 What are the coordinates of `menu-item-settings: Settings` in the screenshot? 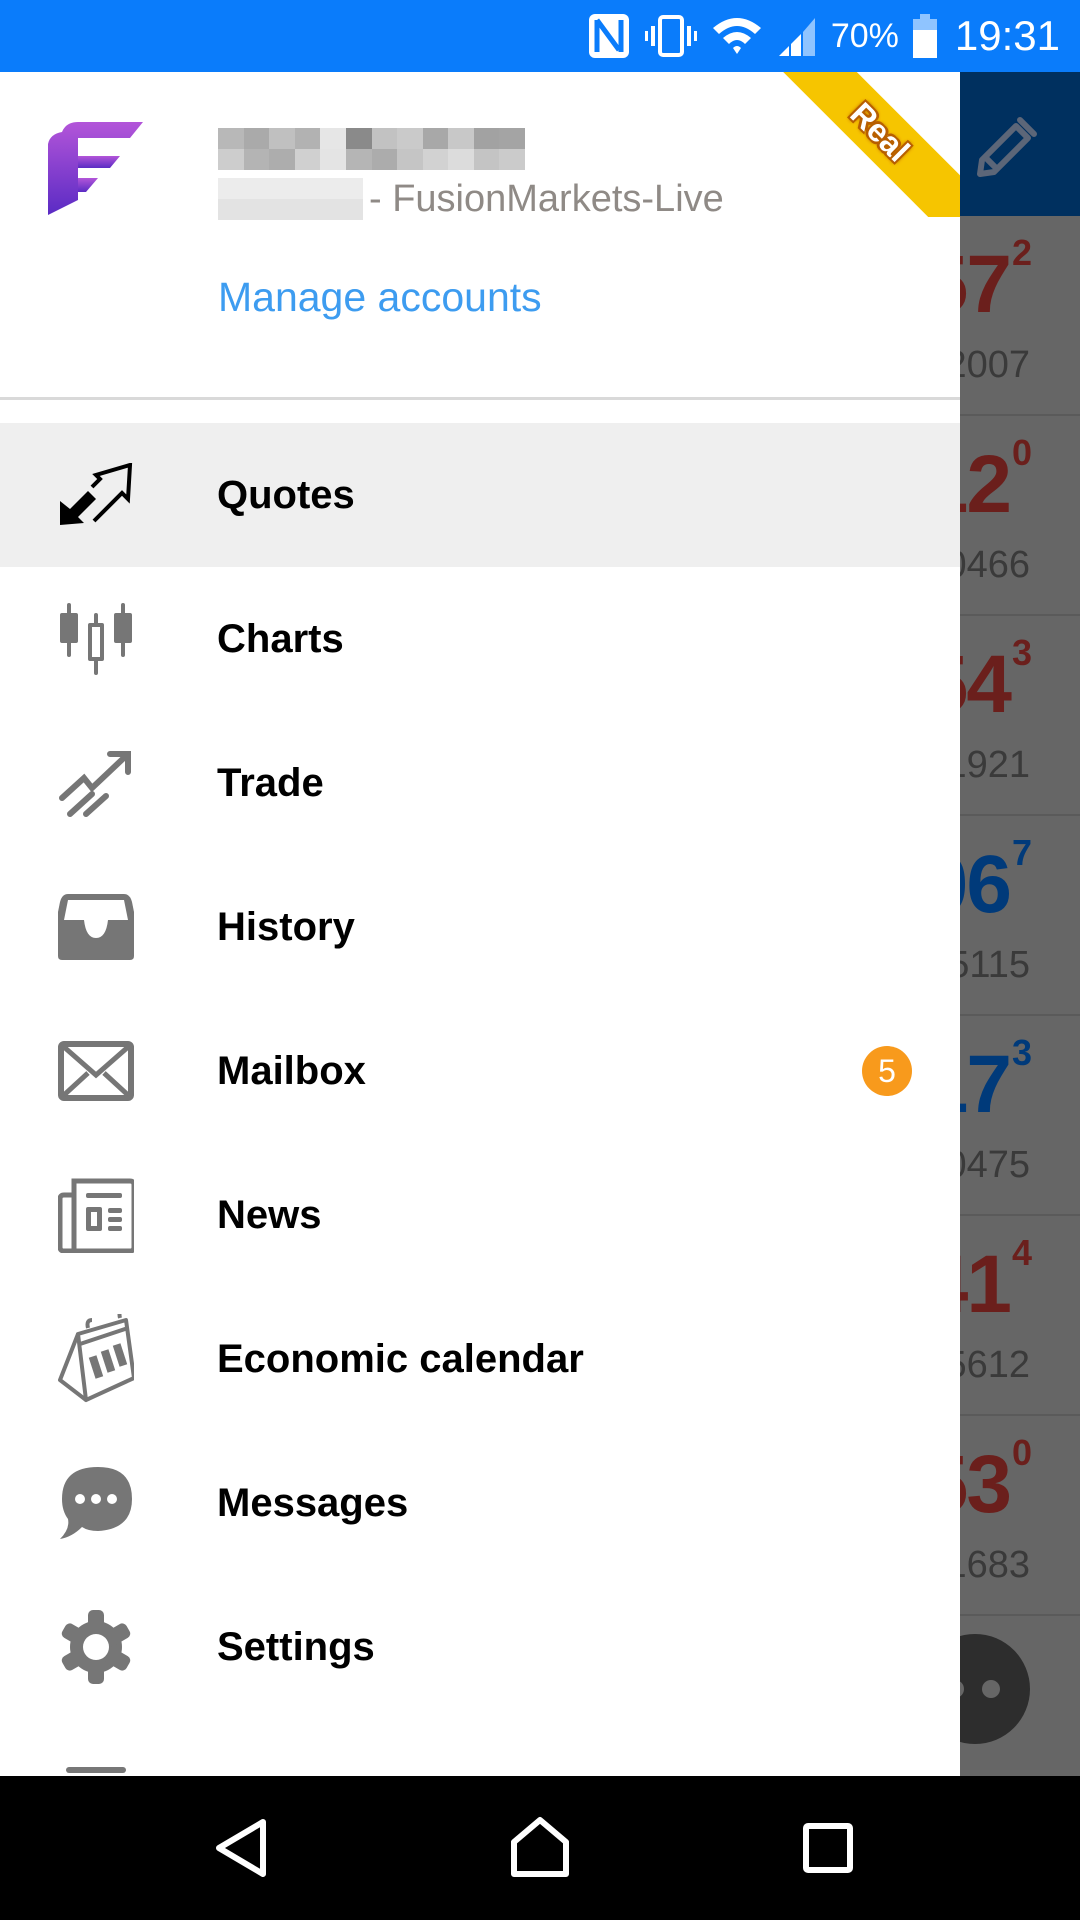 It's located at (480, 1647).